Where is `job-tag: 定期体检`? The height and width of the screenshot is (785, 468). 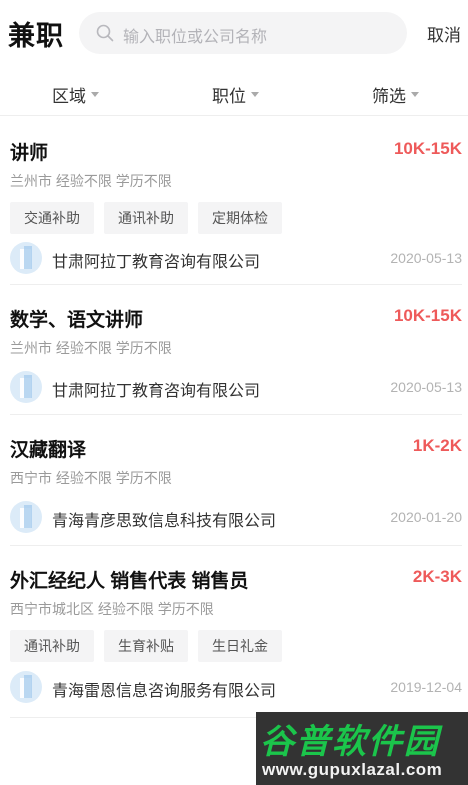 job-tag: 定期体检 is located at coordinates (240, 218).